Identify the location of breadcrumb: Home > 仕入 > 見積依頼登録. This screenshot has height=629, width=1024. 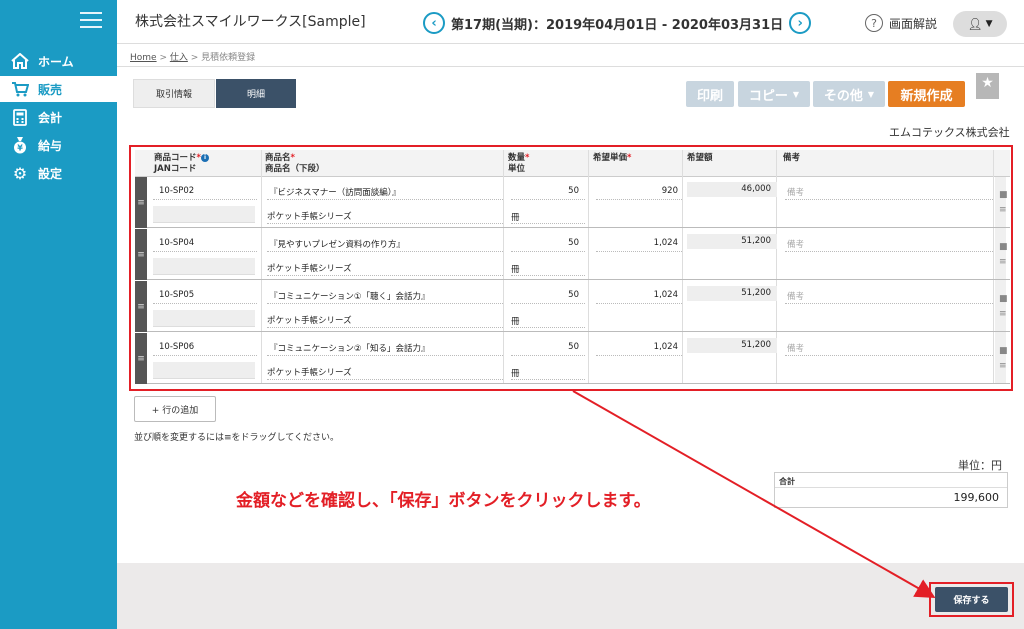
(192, 56).